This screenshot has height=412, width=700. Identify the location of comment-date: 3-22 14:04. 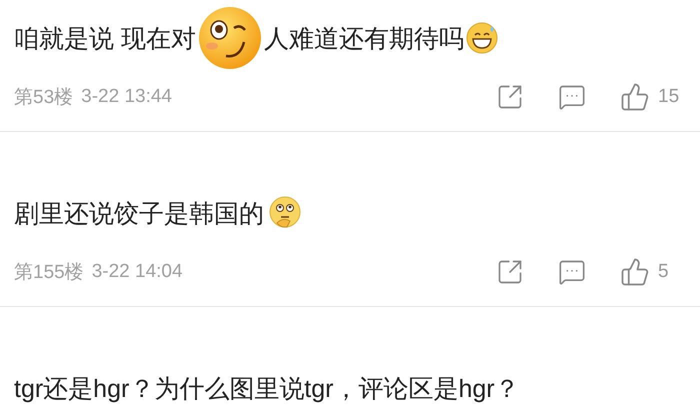
(137, 272).